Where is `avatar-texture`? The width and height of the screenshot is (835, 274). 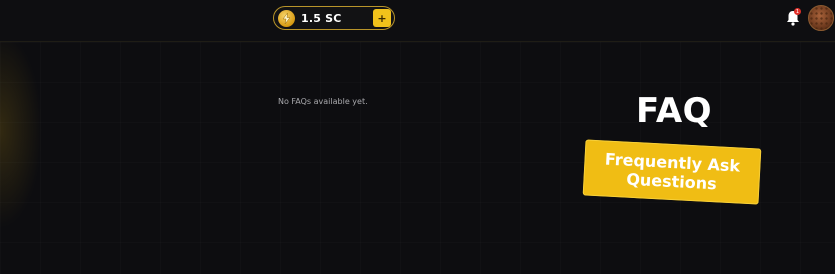
avatar-texture is located at coordinates (821, 18).